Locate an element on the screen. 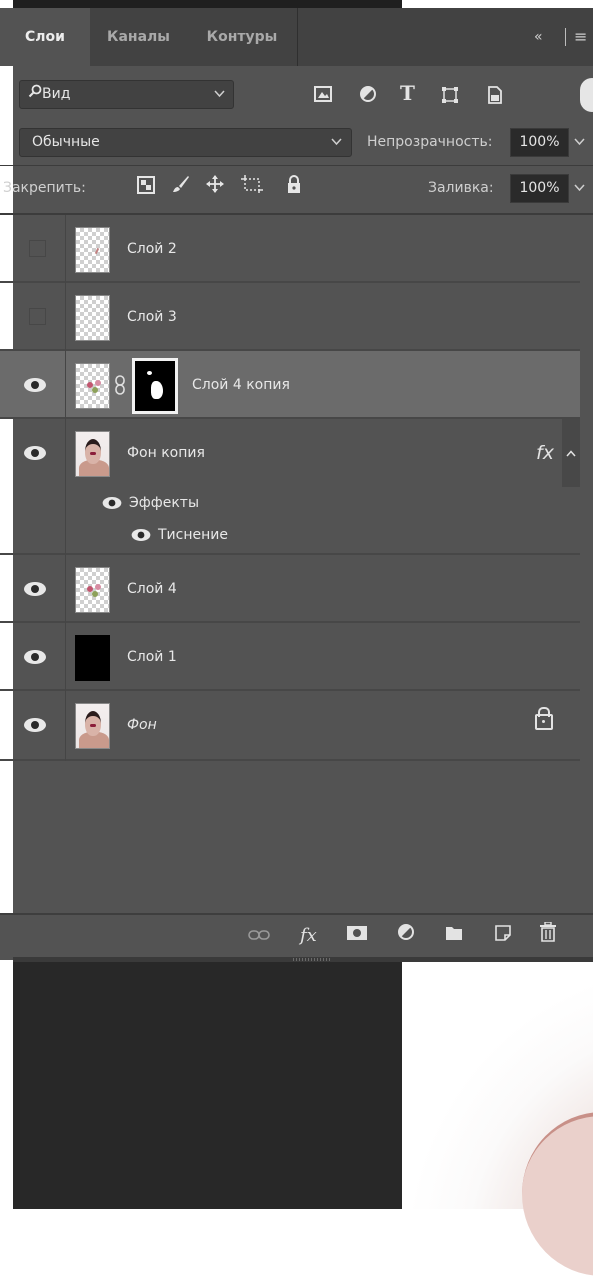  visibility-column-divider is located at coordinates (65, 488).